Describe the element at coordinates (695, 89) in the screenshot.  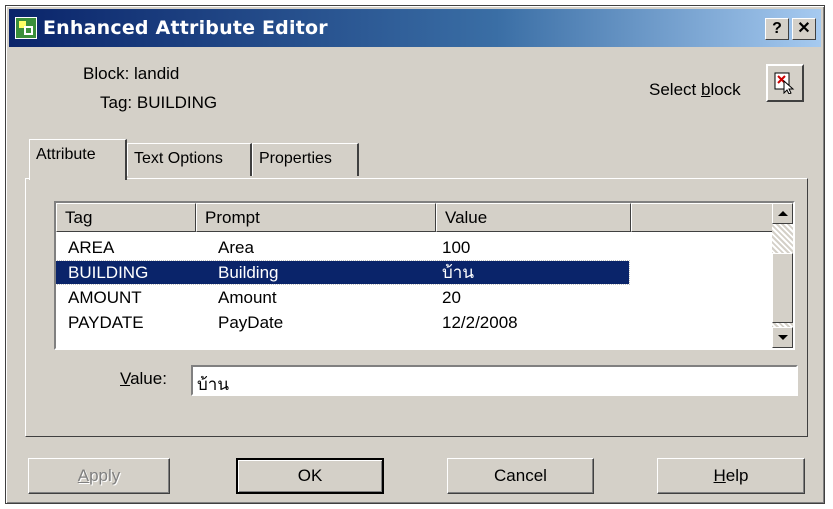
I see `select-block-label: Select block` at that location.